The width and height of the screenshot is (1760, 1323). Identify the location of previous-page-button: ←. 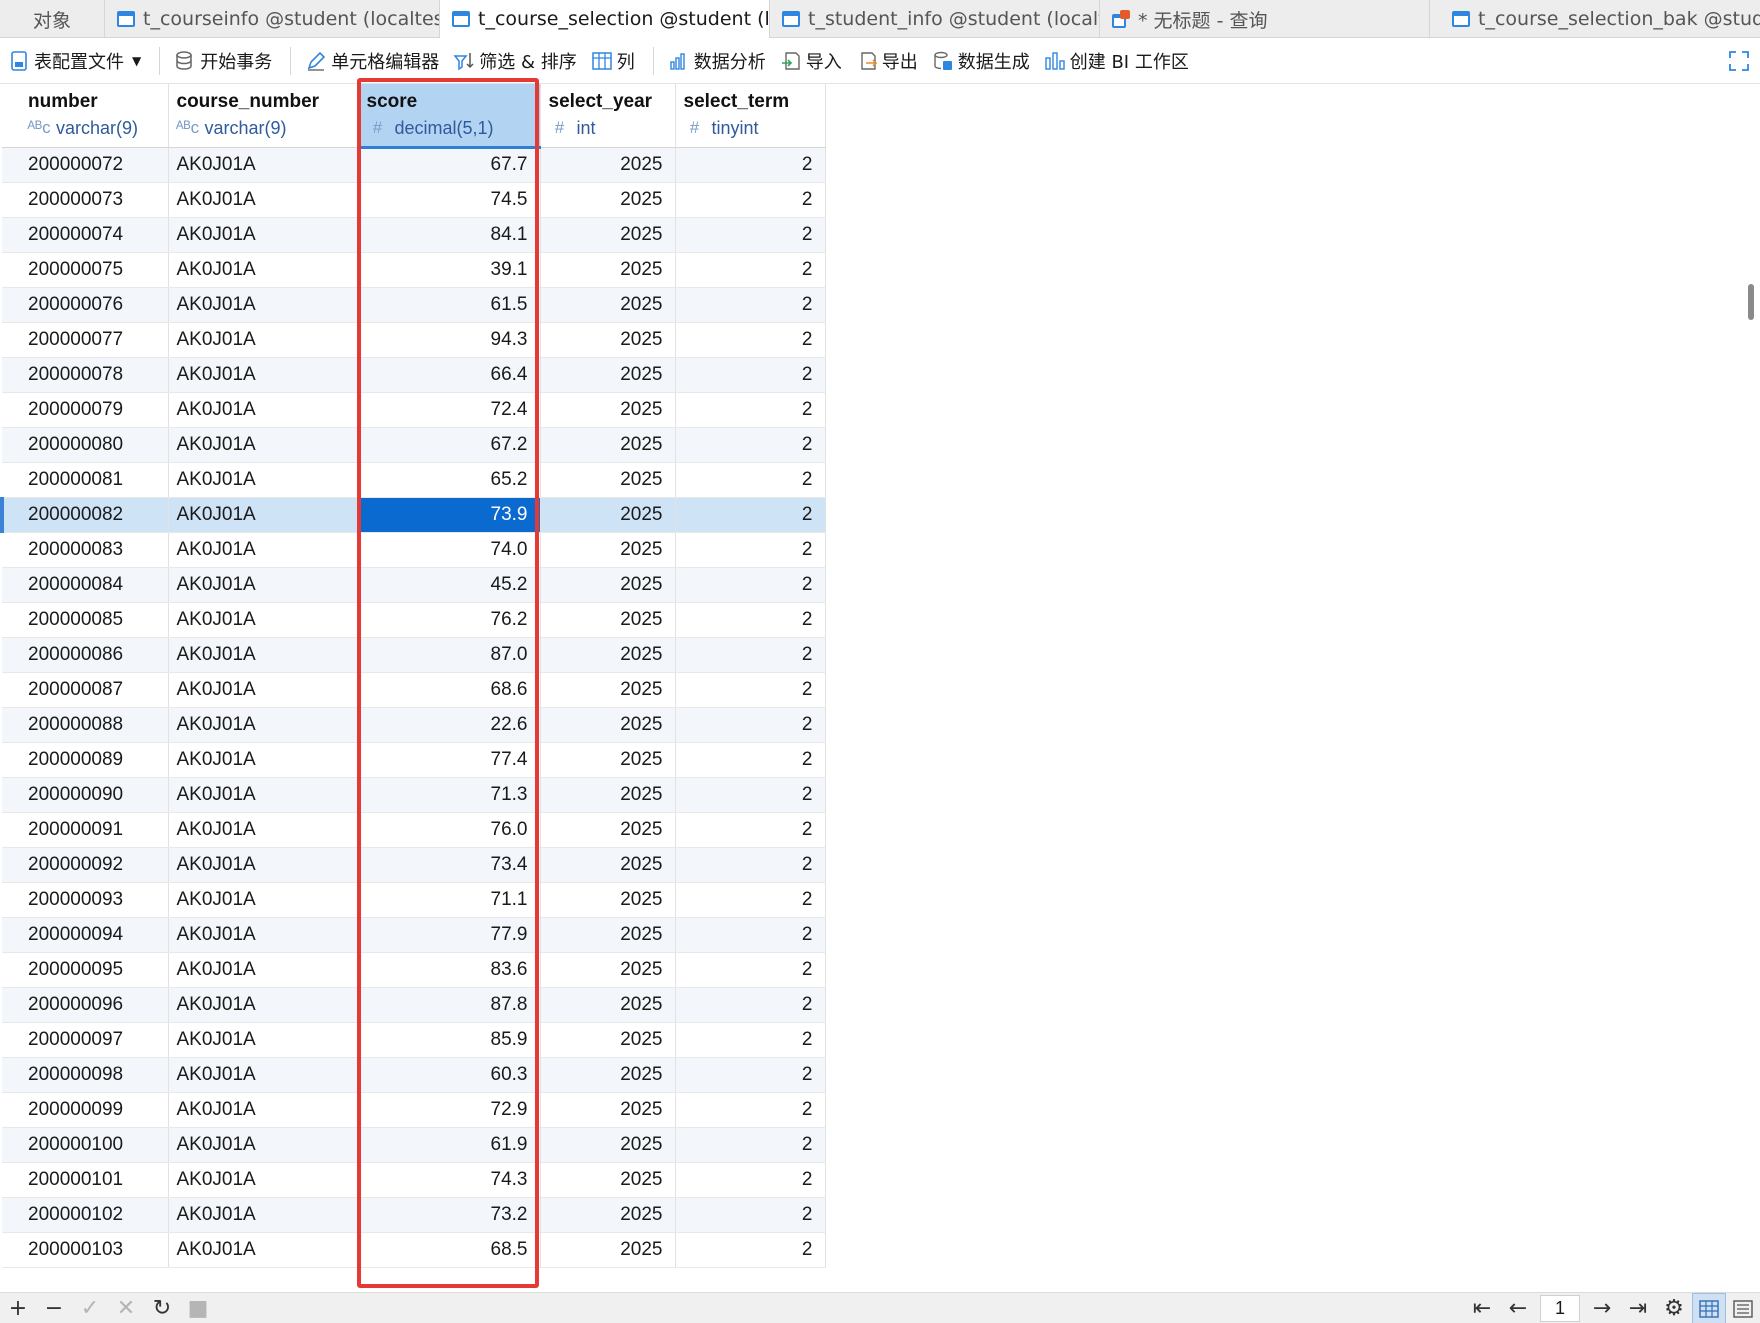
(1518, 1308).